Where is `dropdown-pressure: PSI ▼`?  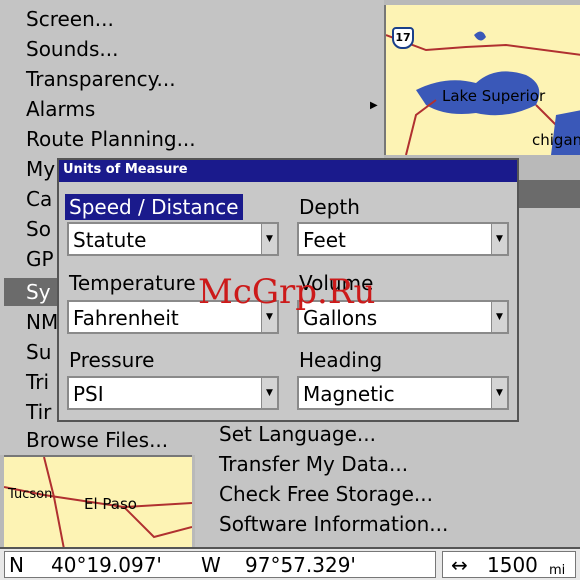
dropdown-pressure: PSI ▼ is located at coordinates (173, 393).